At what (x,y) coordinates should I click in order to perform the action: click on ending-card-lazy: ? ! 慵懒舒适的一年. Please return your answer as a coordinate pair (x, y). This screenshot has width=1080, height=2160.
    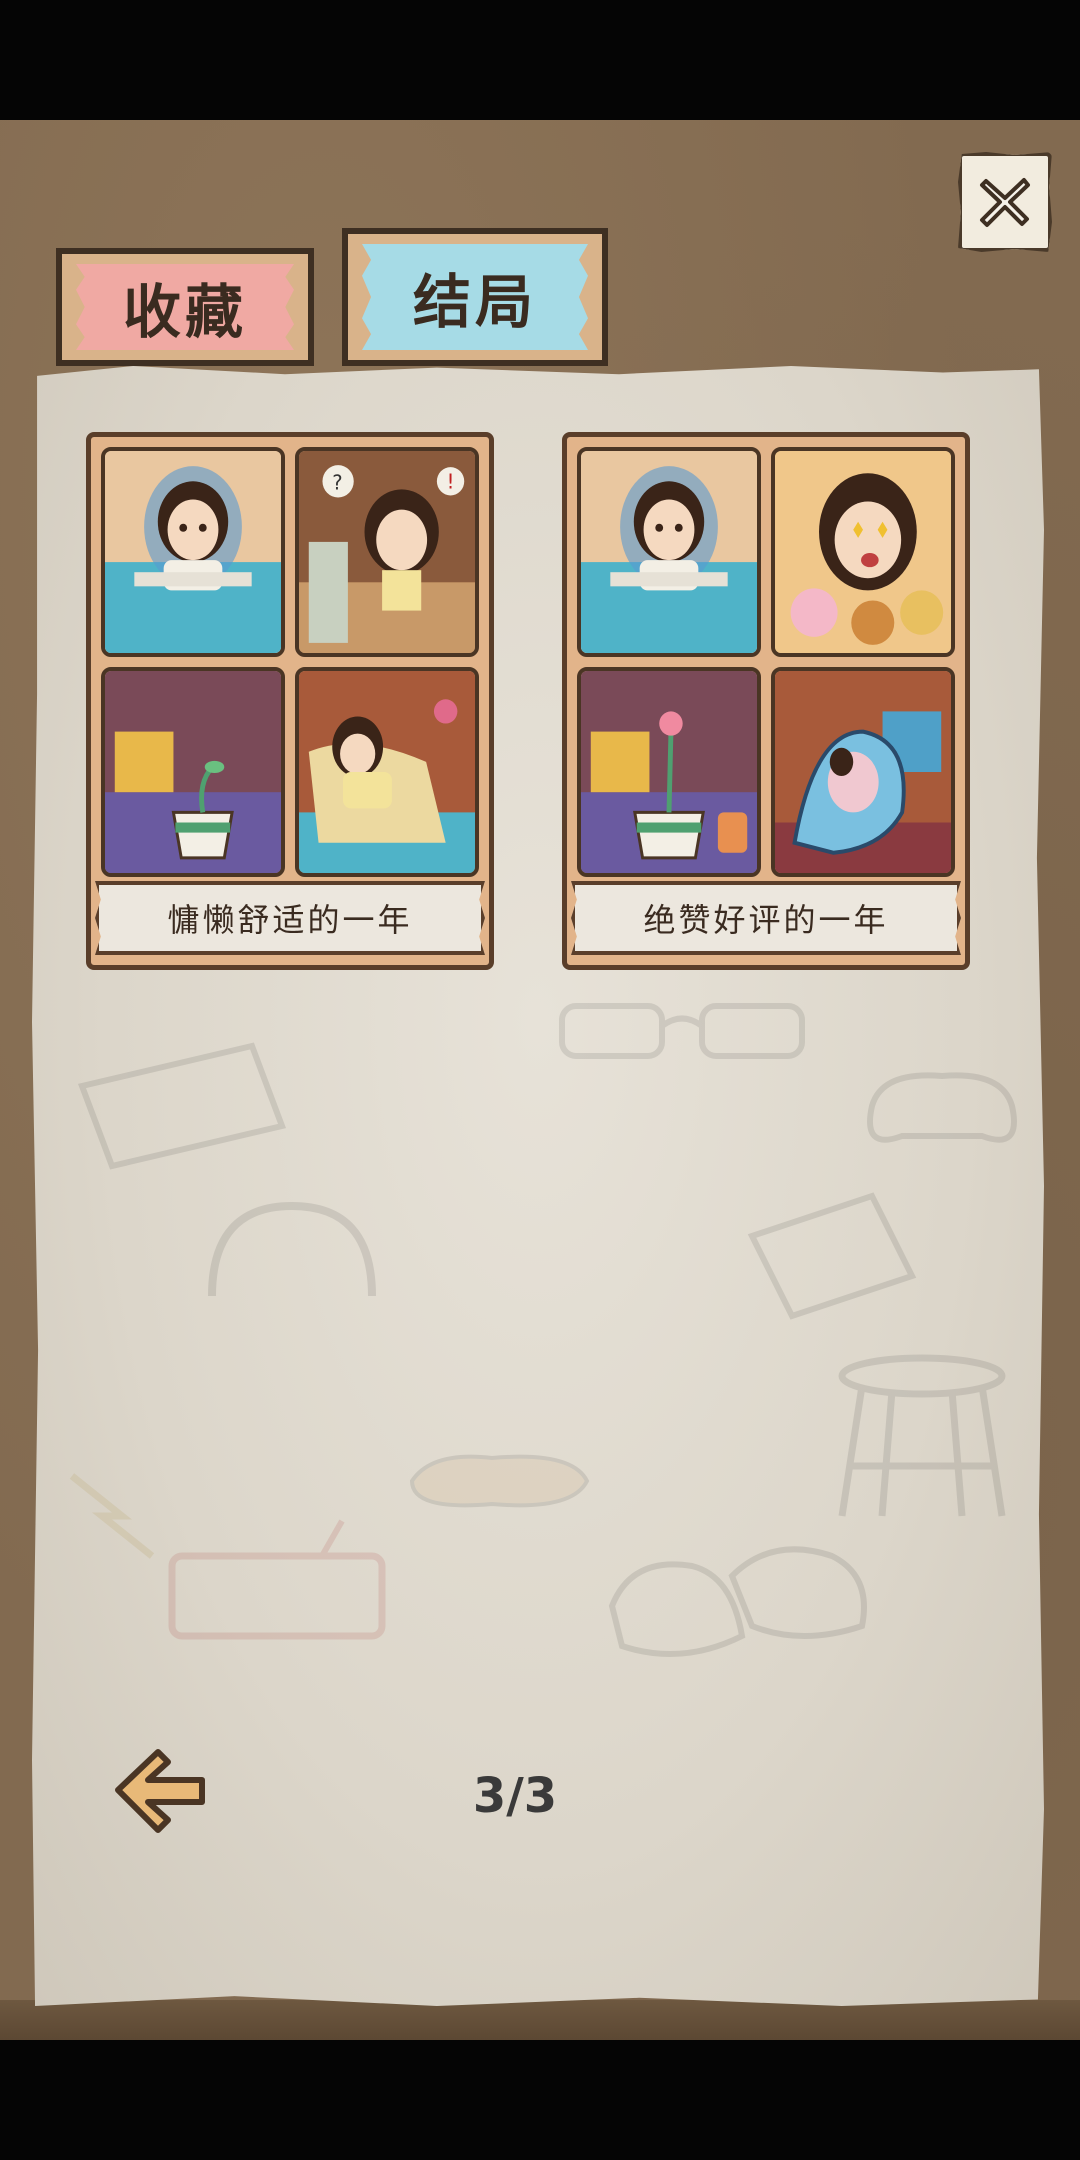
    Looking at the image, I should click on (290, 701).